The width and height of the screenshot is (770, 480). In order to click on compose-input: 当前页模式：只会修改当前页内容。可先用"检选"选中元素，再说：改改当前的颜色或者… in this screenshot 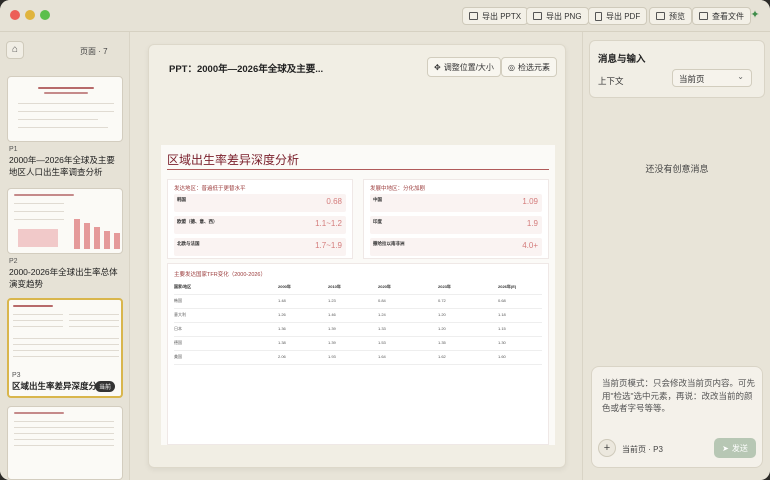, I will do `click(679, 396)`.